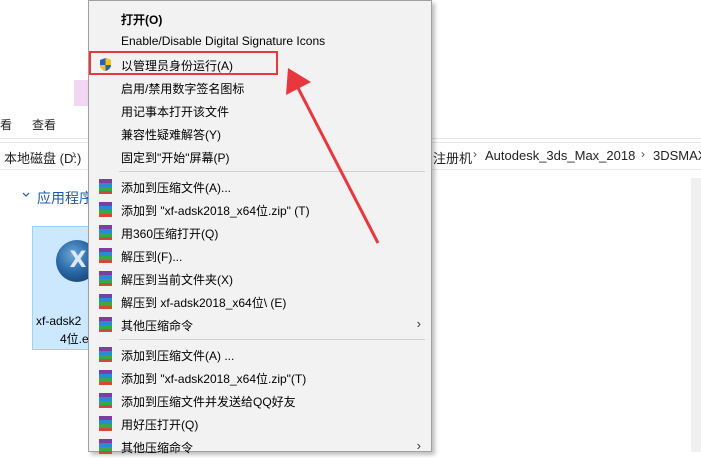 Image resolution: width=701 pixels, height=458 pixels. Describe the element at coordinates (260, 446) in the screenshot. I see `menu-item-other-compress-commands-2: 其他压缩命令 ›` at that location.